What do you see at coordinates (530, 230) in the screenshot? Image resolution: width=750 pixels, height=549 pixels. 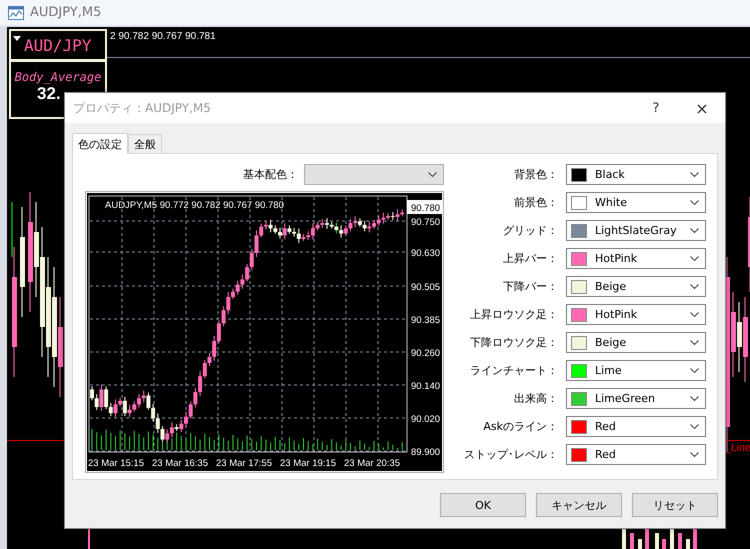 I see `color-setting-label: グリッド：` at bounding box center [530, 230].